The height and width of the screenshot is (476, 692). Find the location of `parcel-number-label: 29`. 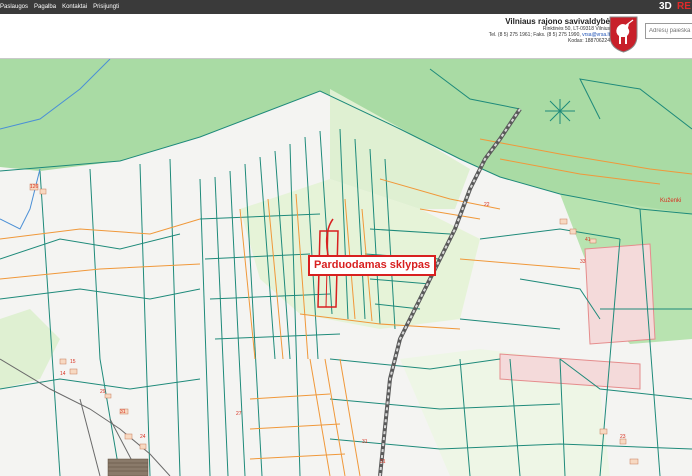

parcel-number-label: 29 is located at coordinates (103, 392).